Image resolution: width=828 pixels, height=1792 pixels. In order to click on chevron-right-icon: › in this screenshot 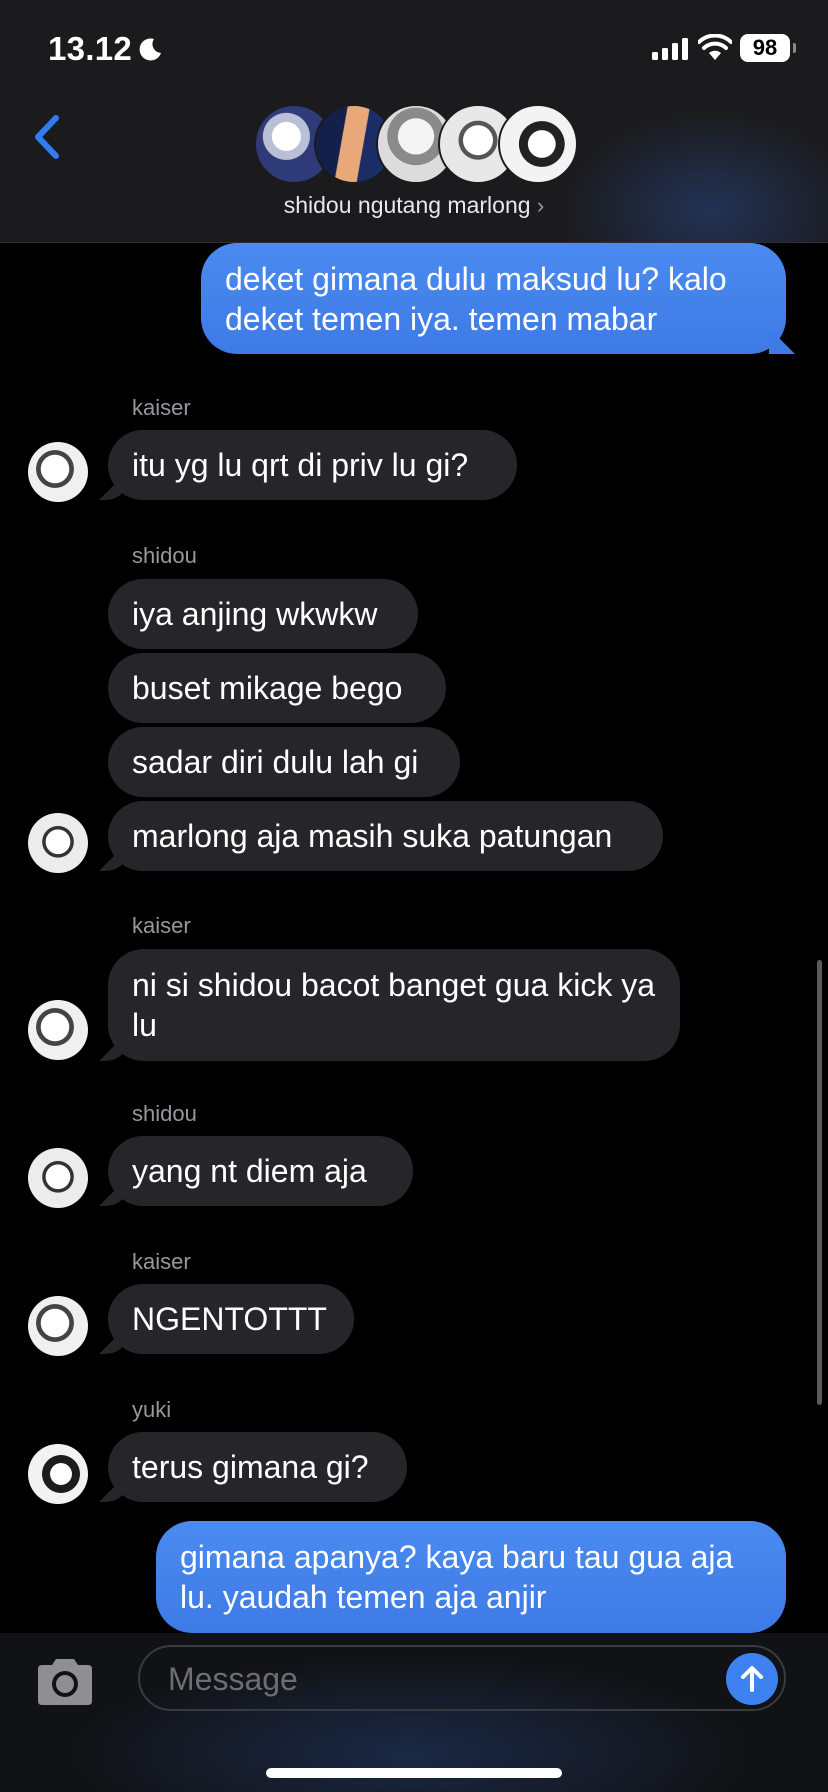, I will do `click(540, 205)`.